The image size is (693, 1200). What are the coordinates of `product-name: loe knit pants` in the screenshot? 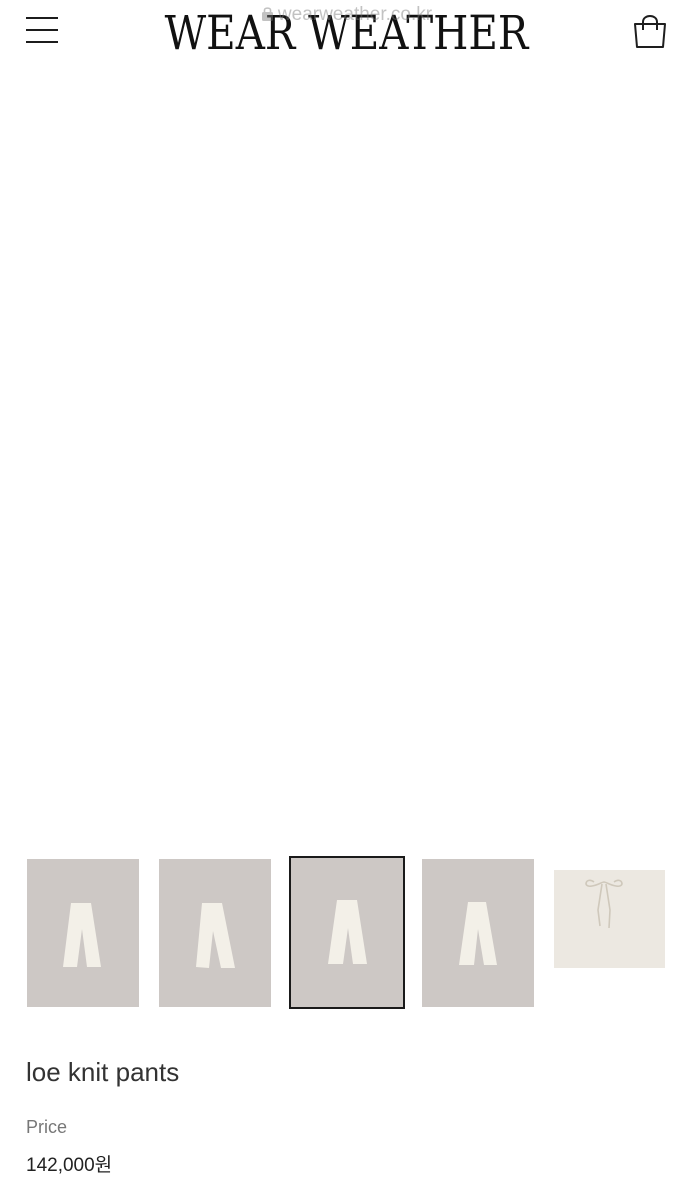 It's located at (103, 1072).